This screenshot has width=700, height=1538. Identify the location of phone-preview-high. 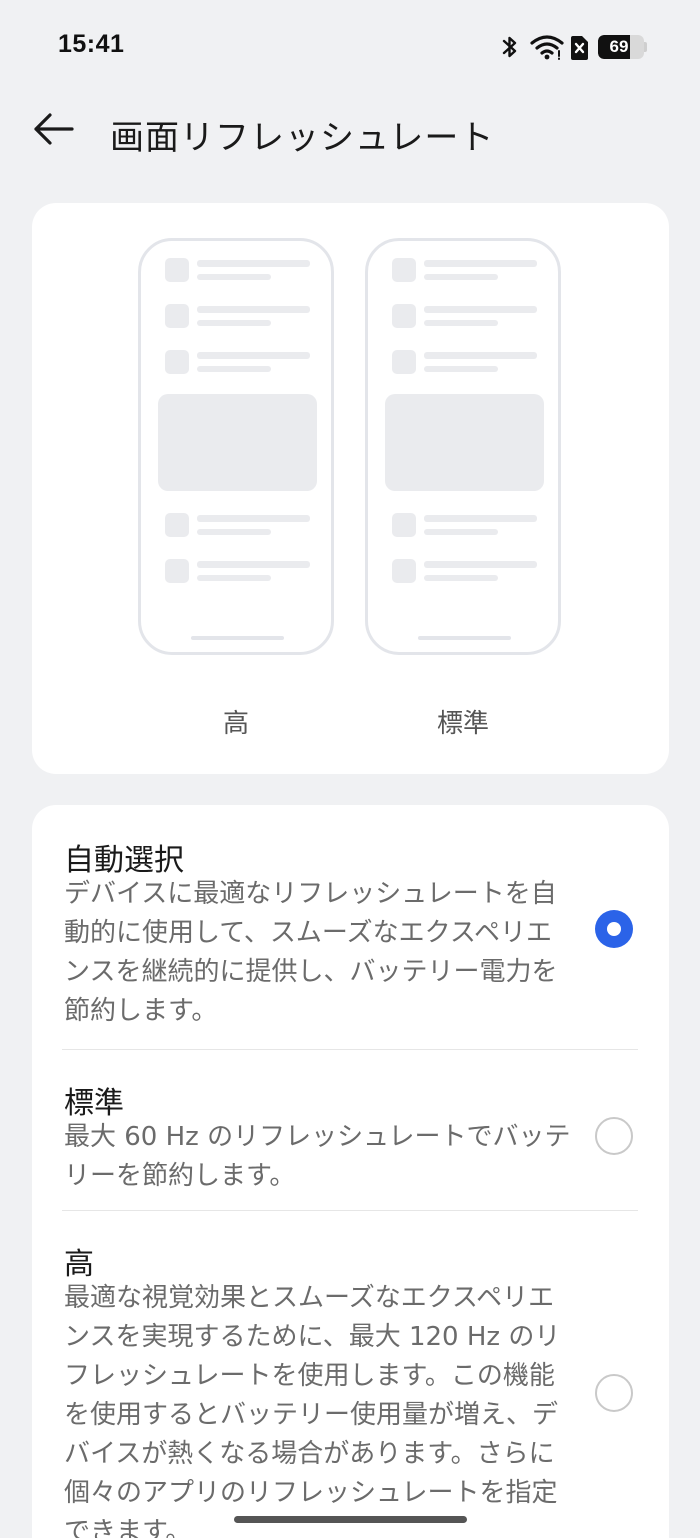
(236, 446).